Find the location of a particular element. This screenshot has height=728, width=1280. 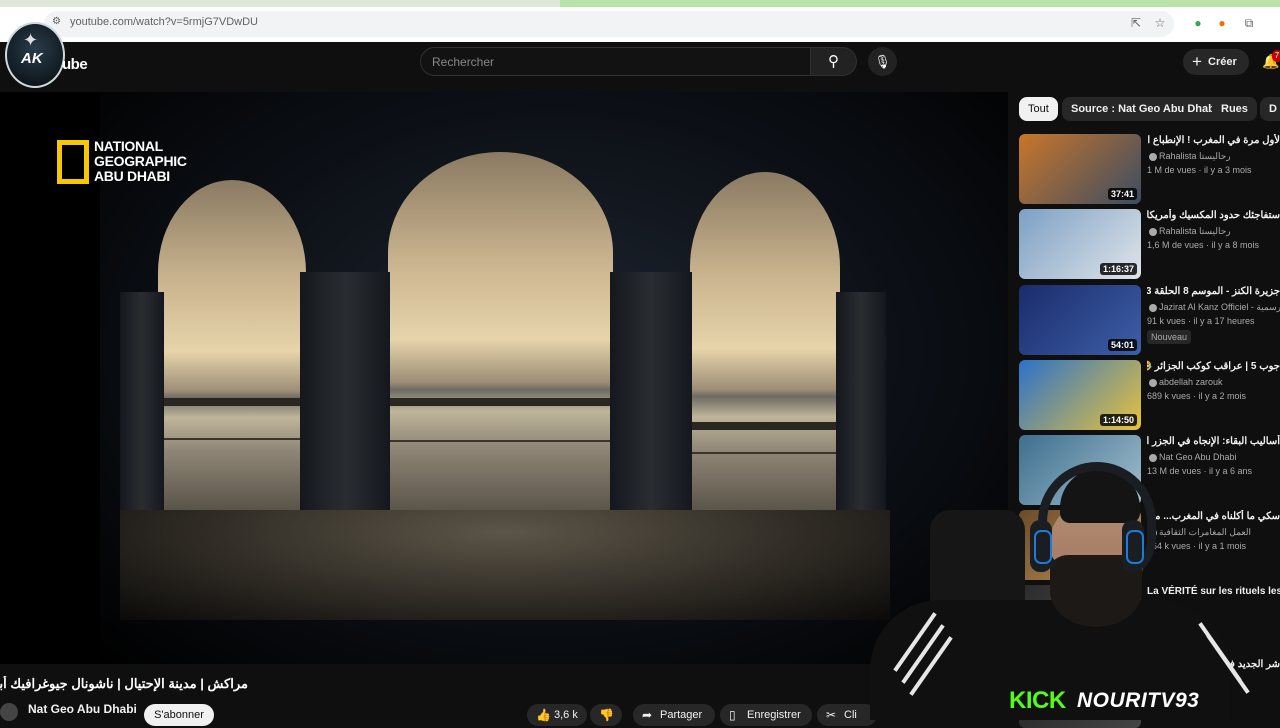

video-duration: 37:41 is located at coordinates (1122, 194).